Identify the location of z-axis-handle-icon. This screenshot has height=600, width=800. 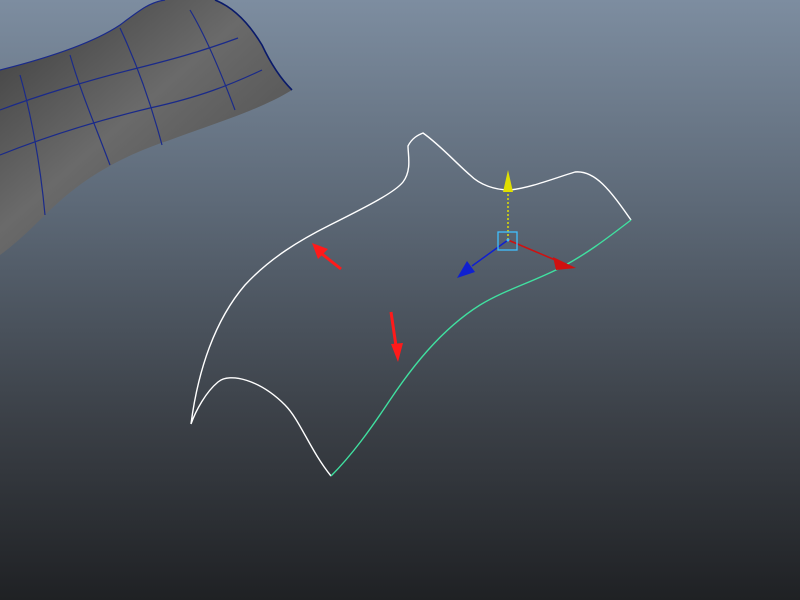
(466, 269).